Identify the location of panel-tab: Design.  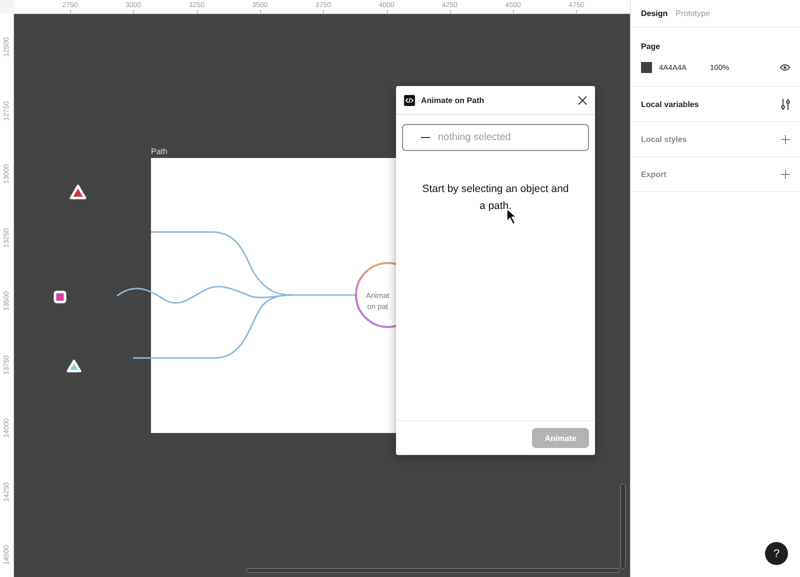
(654, 13).